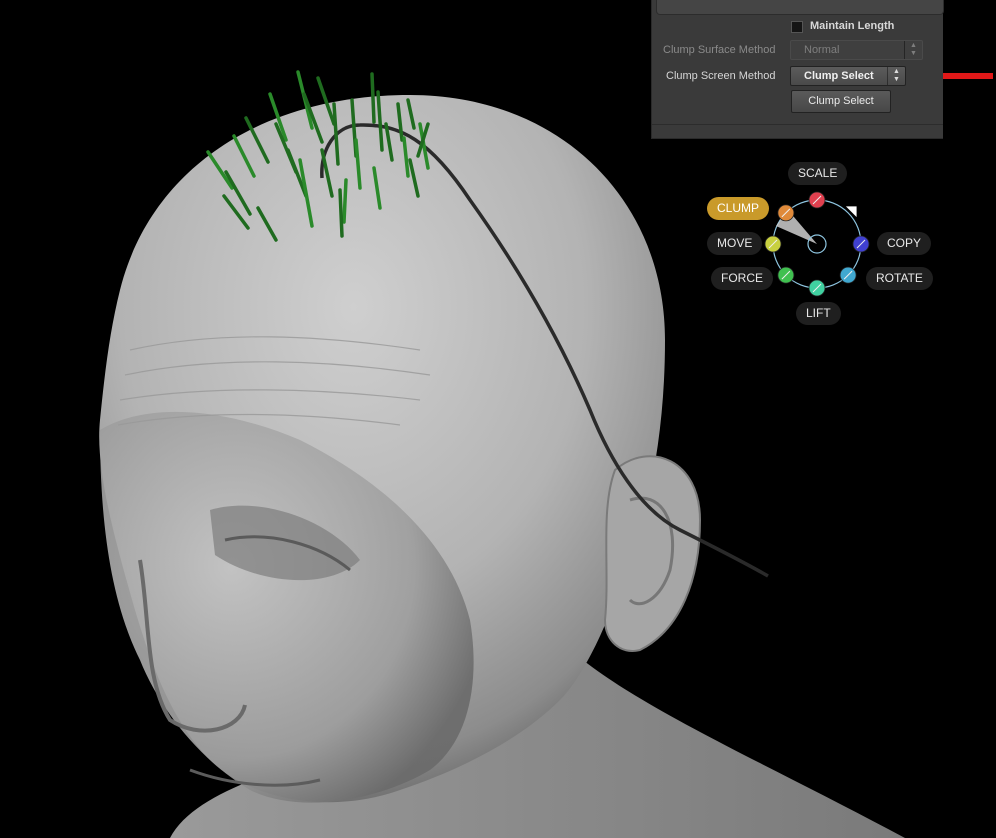 The height and width of the screenshot is (838, 996). Describe the element at coordinates (738, 208) in the screenshot. I see `radial-label-clump: CLUMP` at that location.